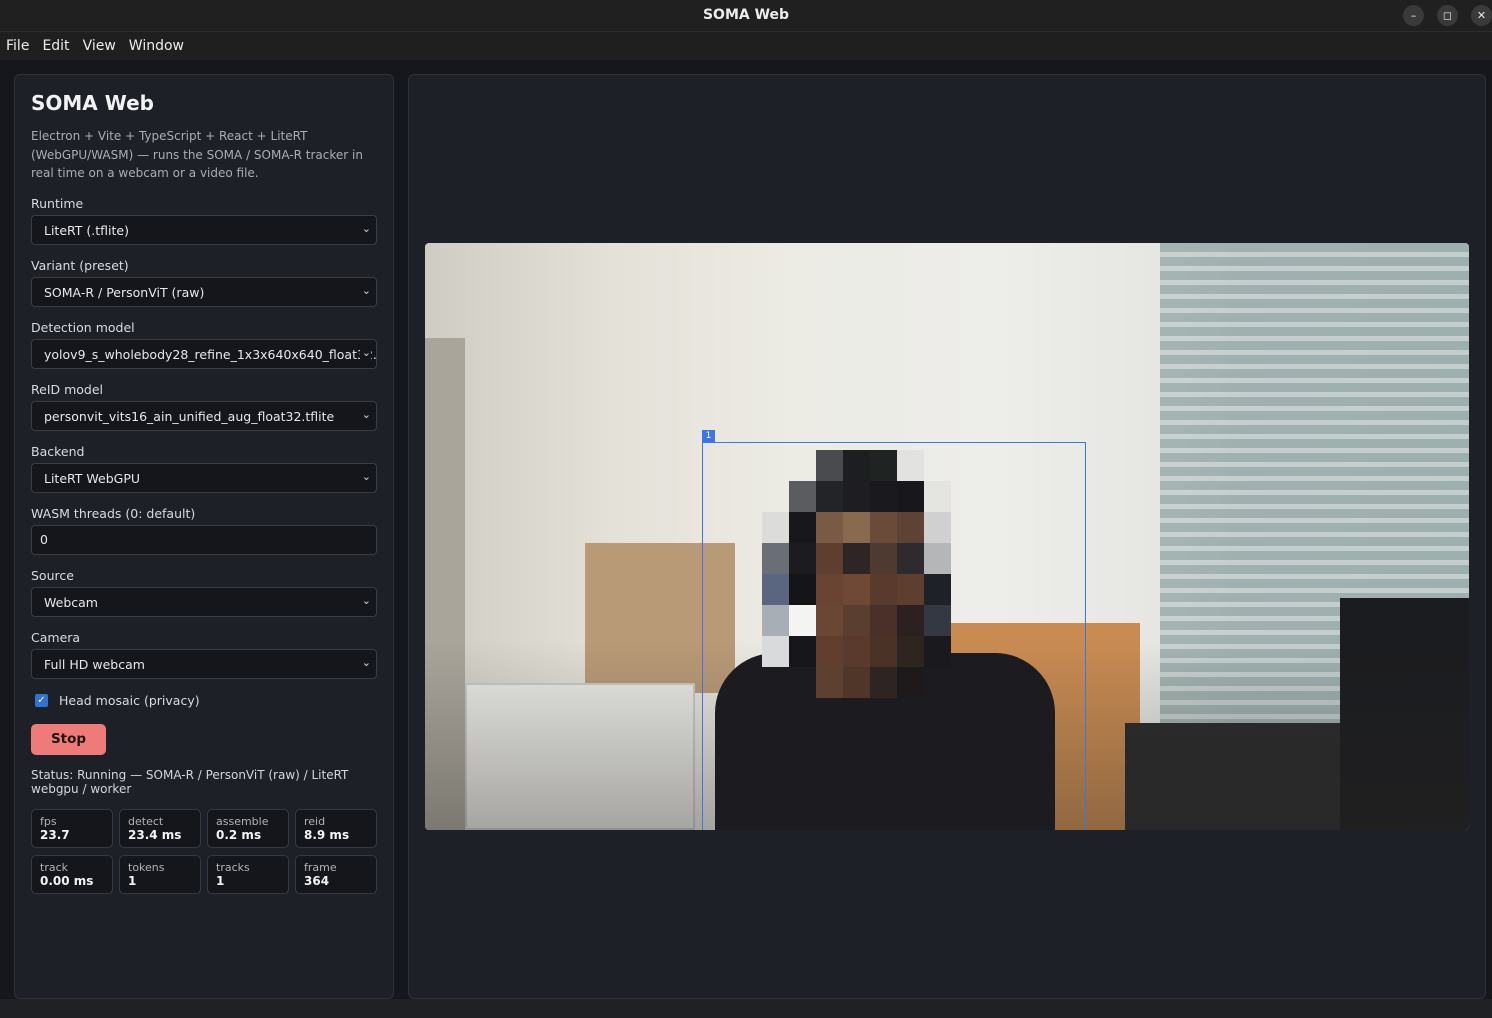 This screenshot has width=1492, height=1018. Describe the element at coordinates (1481, 15) in the screenshot. I see `close-button: ✕` at that location.